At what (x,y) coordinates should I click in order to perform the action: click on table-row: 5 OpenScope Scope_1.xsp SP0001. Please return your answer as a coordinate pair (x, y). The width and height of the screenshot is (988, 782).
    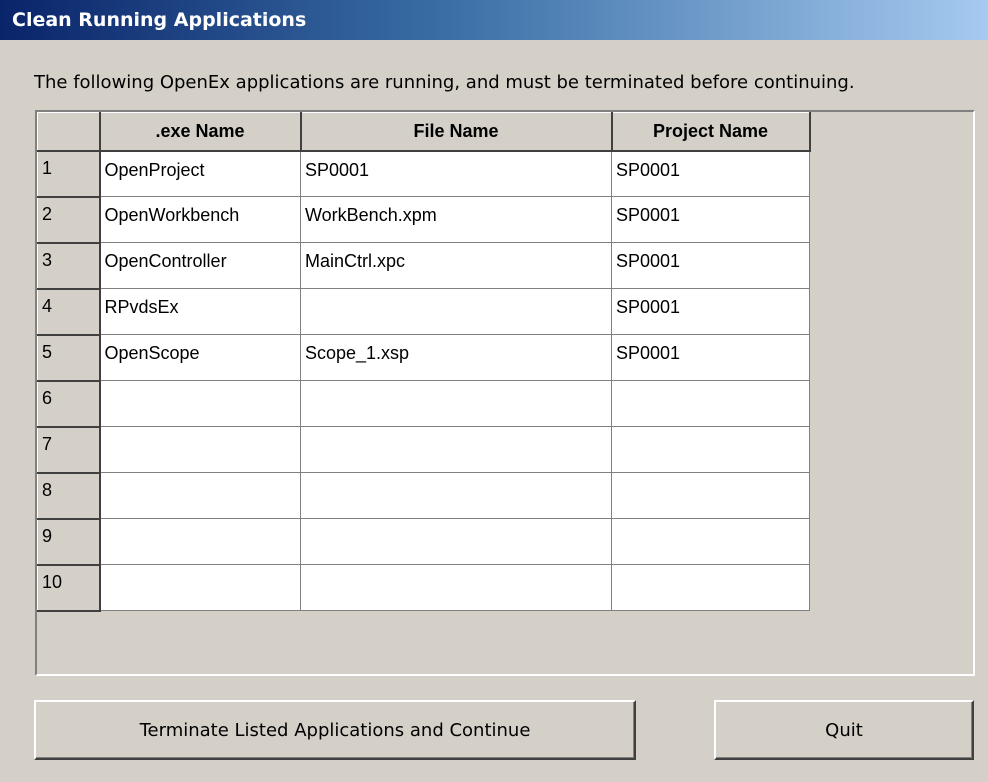
    Looking at the image, I should click on (423, 358).